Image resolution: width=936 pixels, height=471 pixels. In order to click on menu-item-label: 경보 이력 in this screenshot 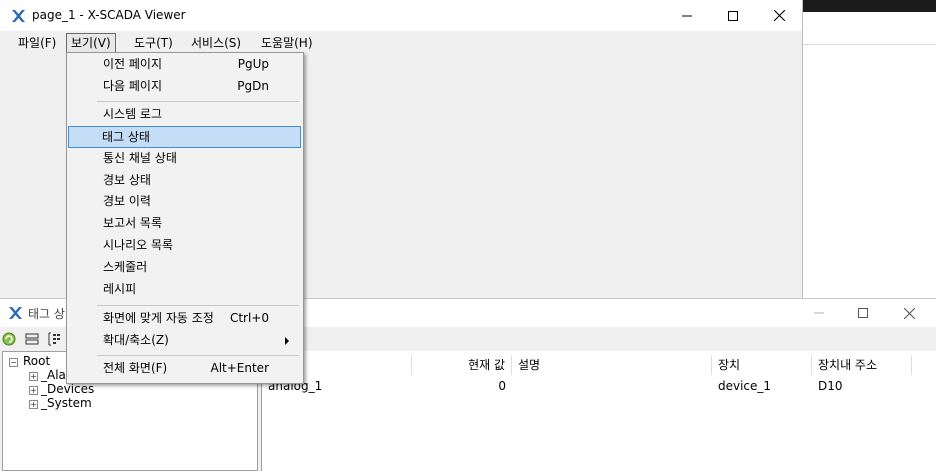, I will do `click(127, 201)`.